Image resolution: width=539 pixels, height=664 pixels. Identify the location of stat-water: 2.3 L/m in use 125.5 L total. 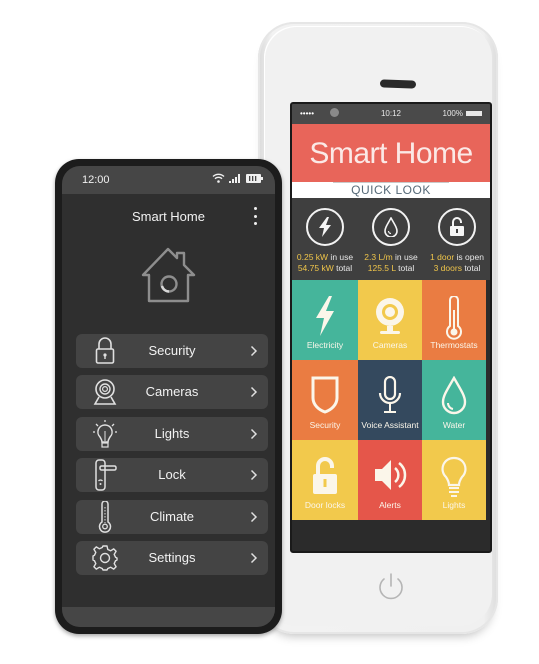
(391, 239).